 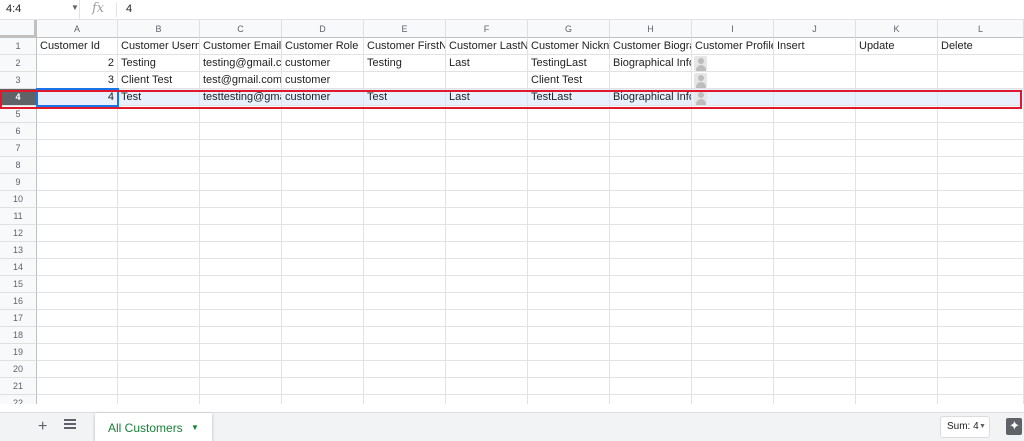 I want to click on cell-g6, so click(x=569, y=131).